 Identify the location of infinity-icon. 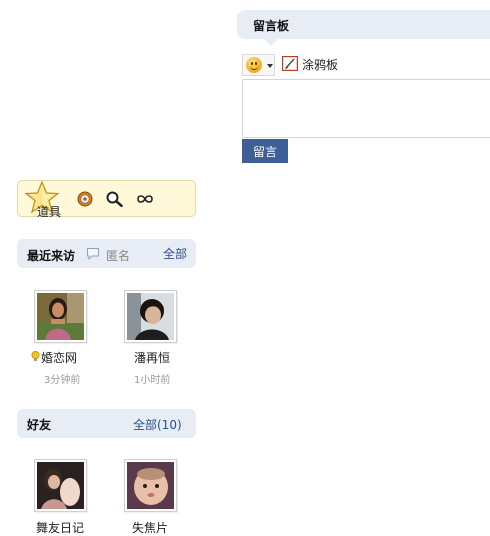
(145, 199).